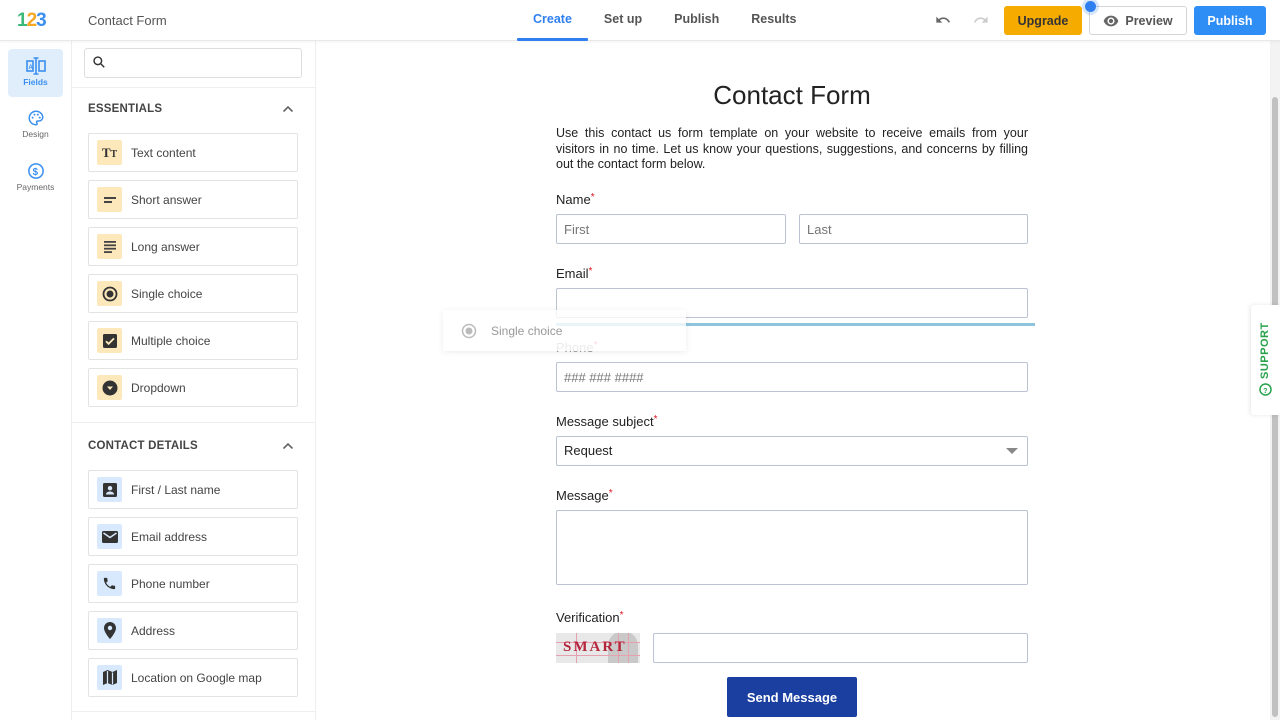 This screenshot has height=720, width=1280. What do you see at coordinates (981, 20) in the screenshot?
I see `redo-icon` at bounding box center [981, 20].